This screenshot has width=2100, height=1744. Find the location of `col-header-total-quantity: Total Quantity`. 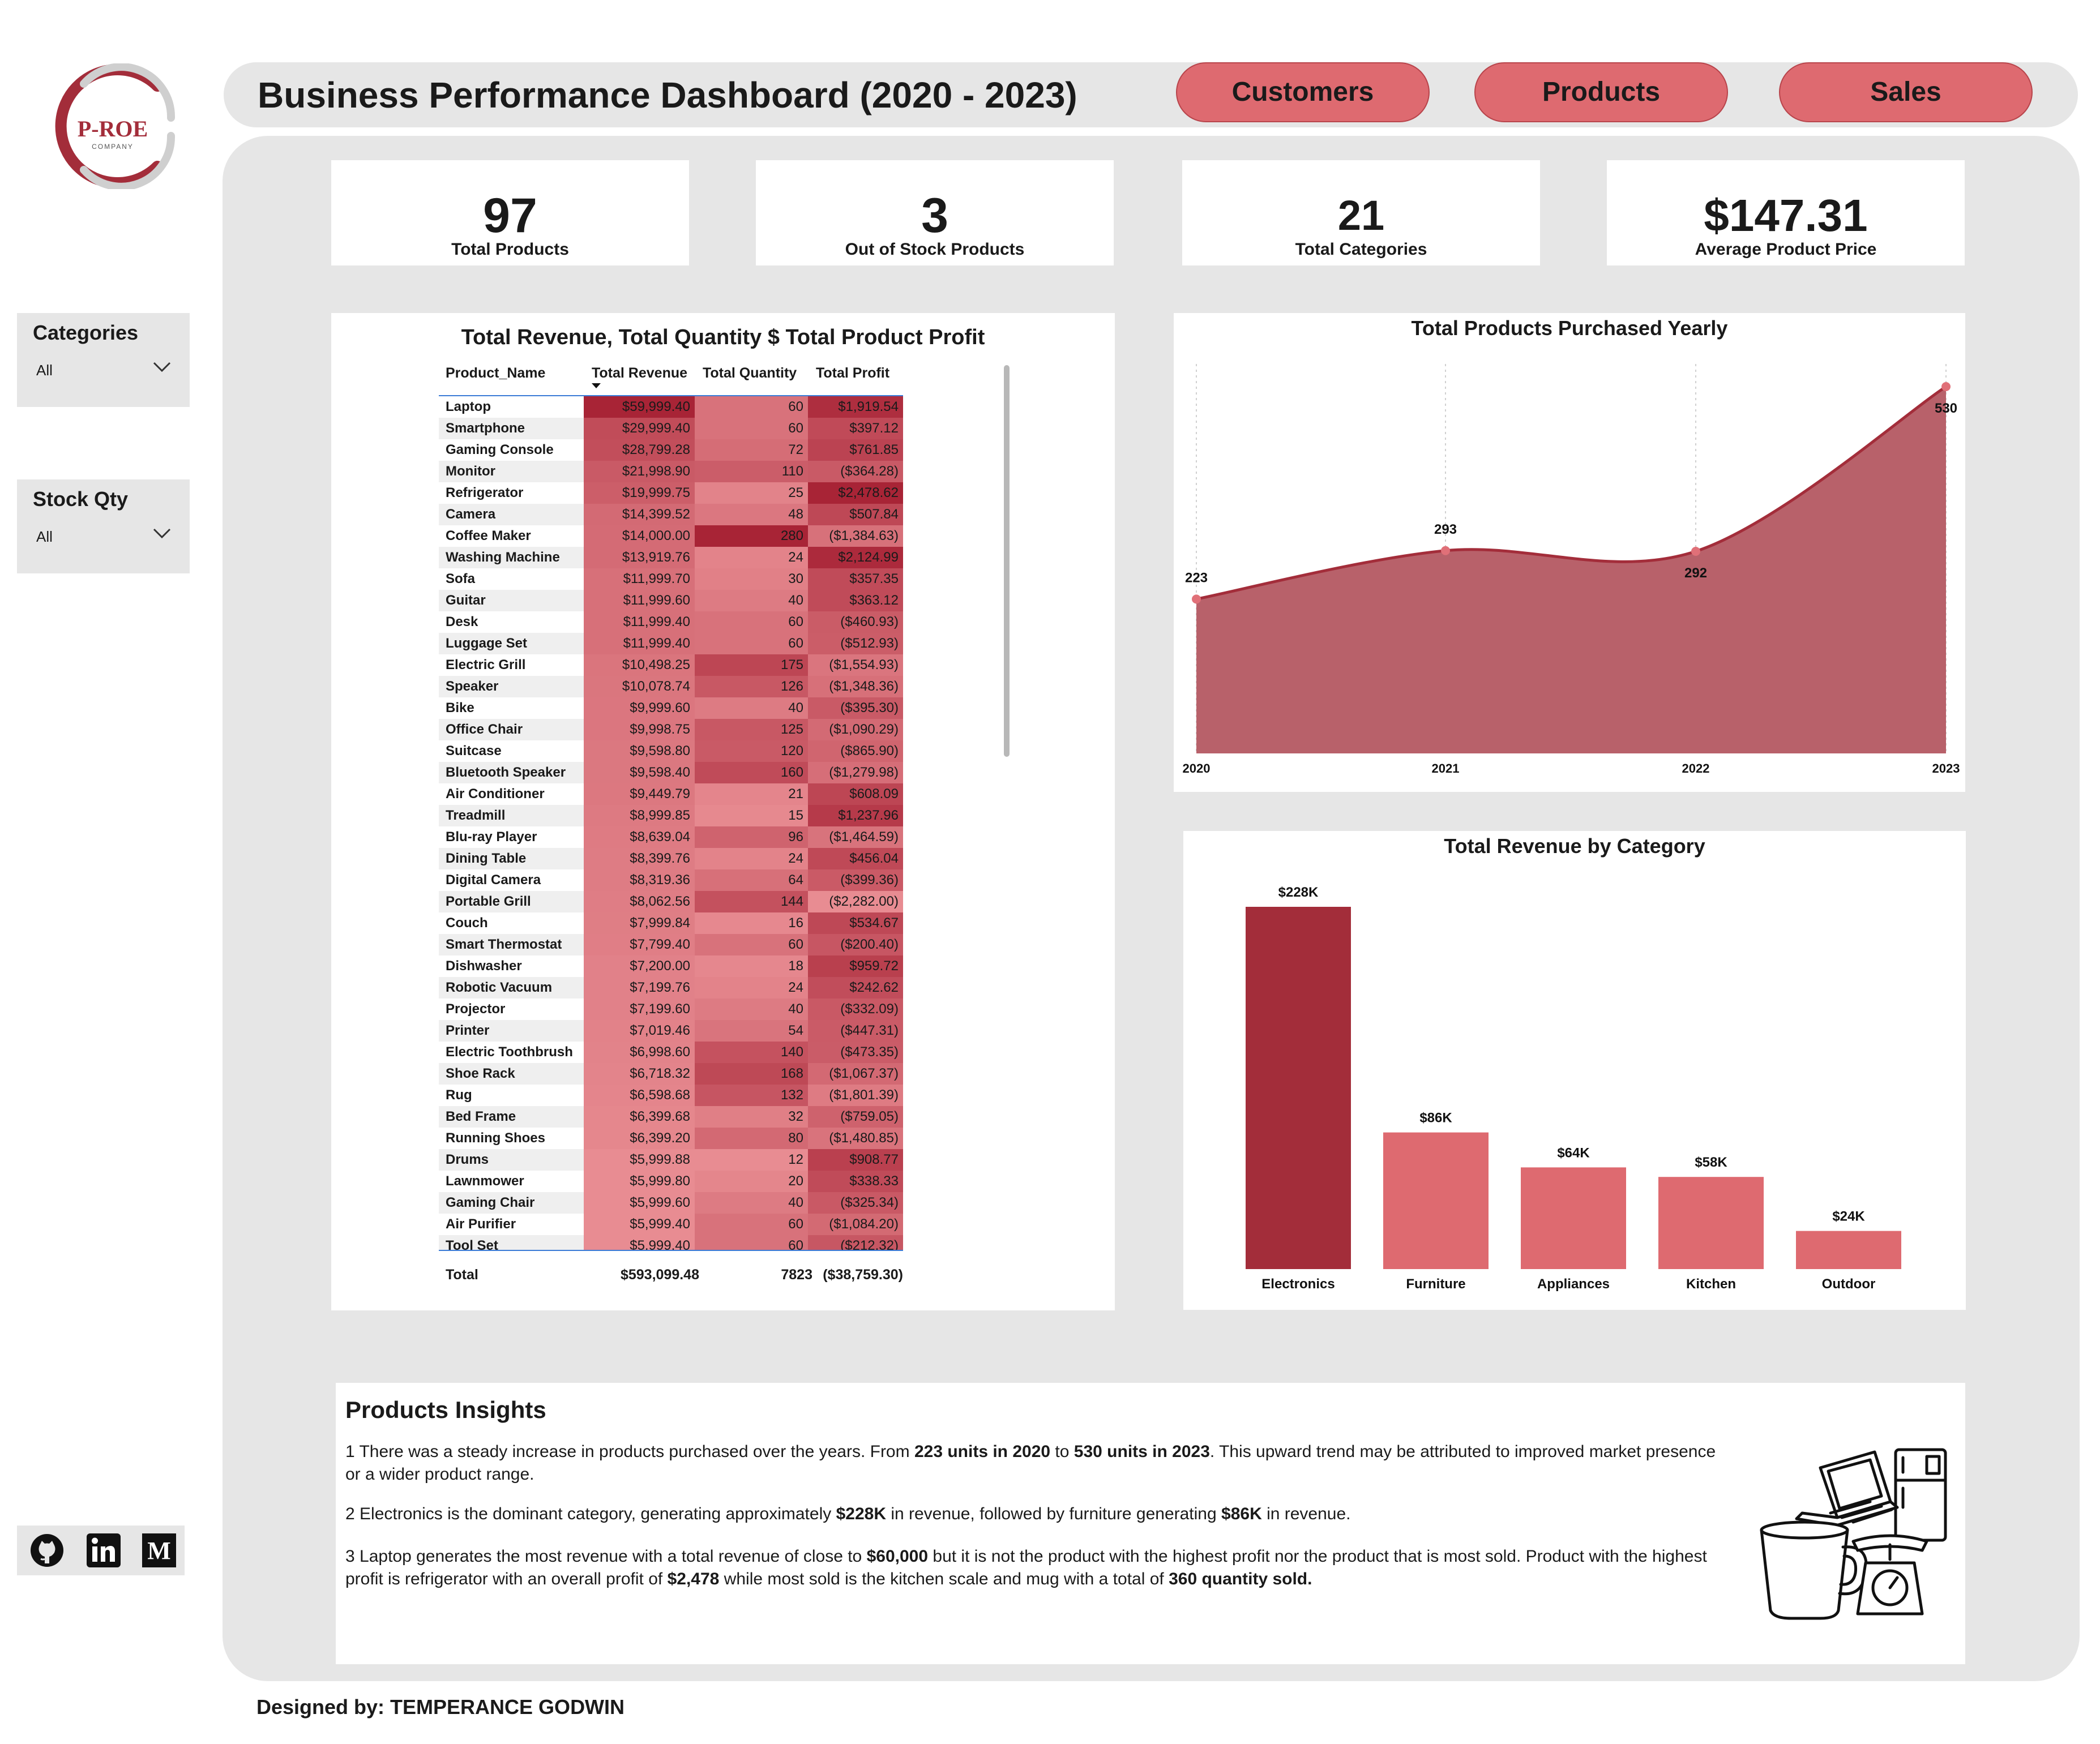

col-header-total-quantity: Total Quantity is located at coordinates (750, 373).